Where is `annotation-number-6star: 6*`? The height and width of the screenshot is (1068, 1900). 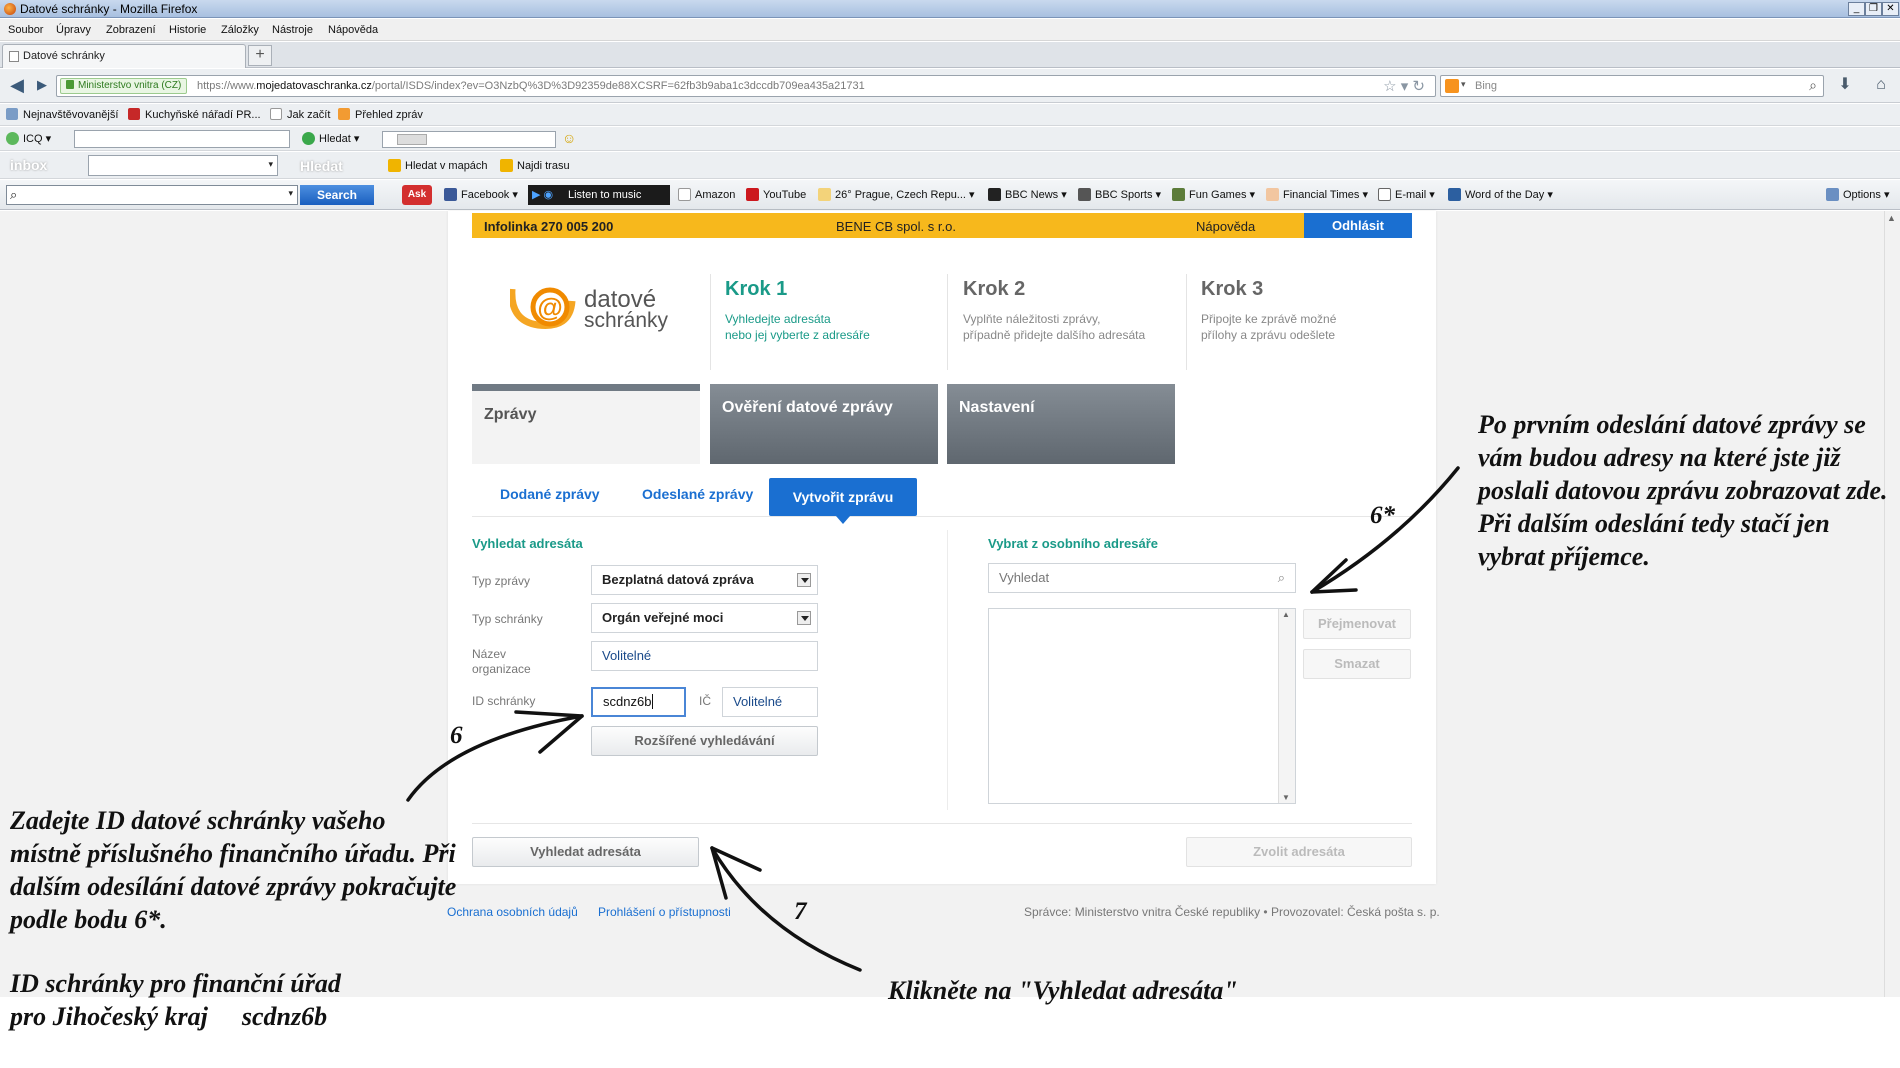
annotation-number-6star: 6* is located at coordinates (1382, 515).